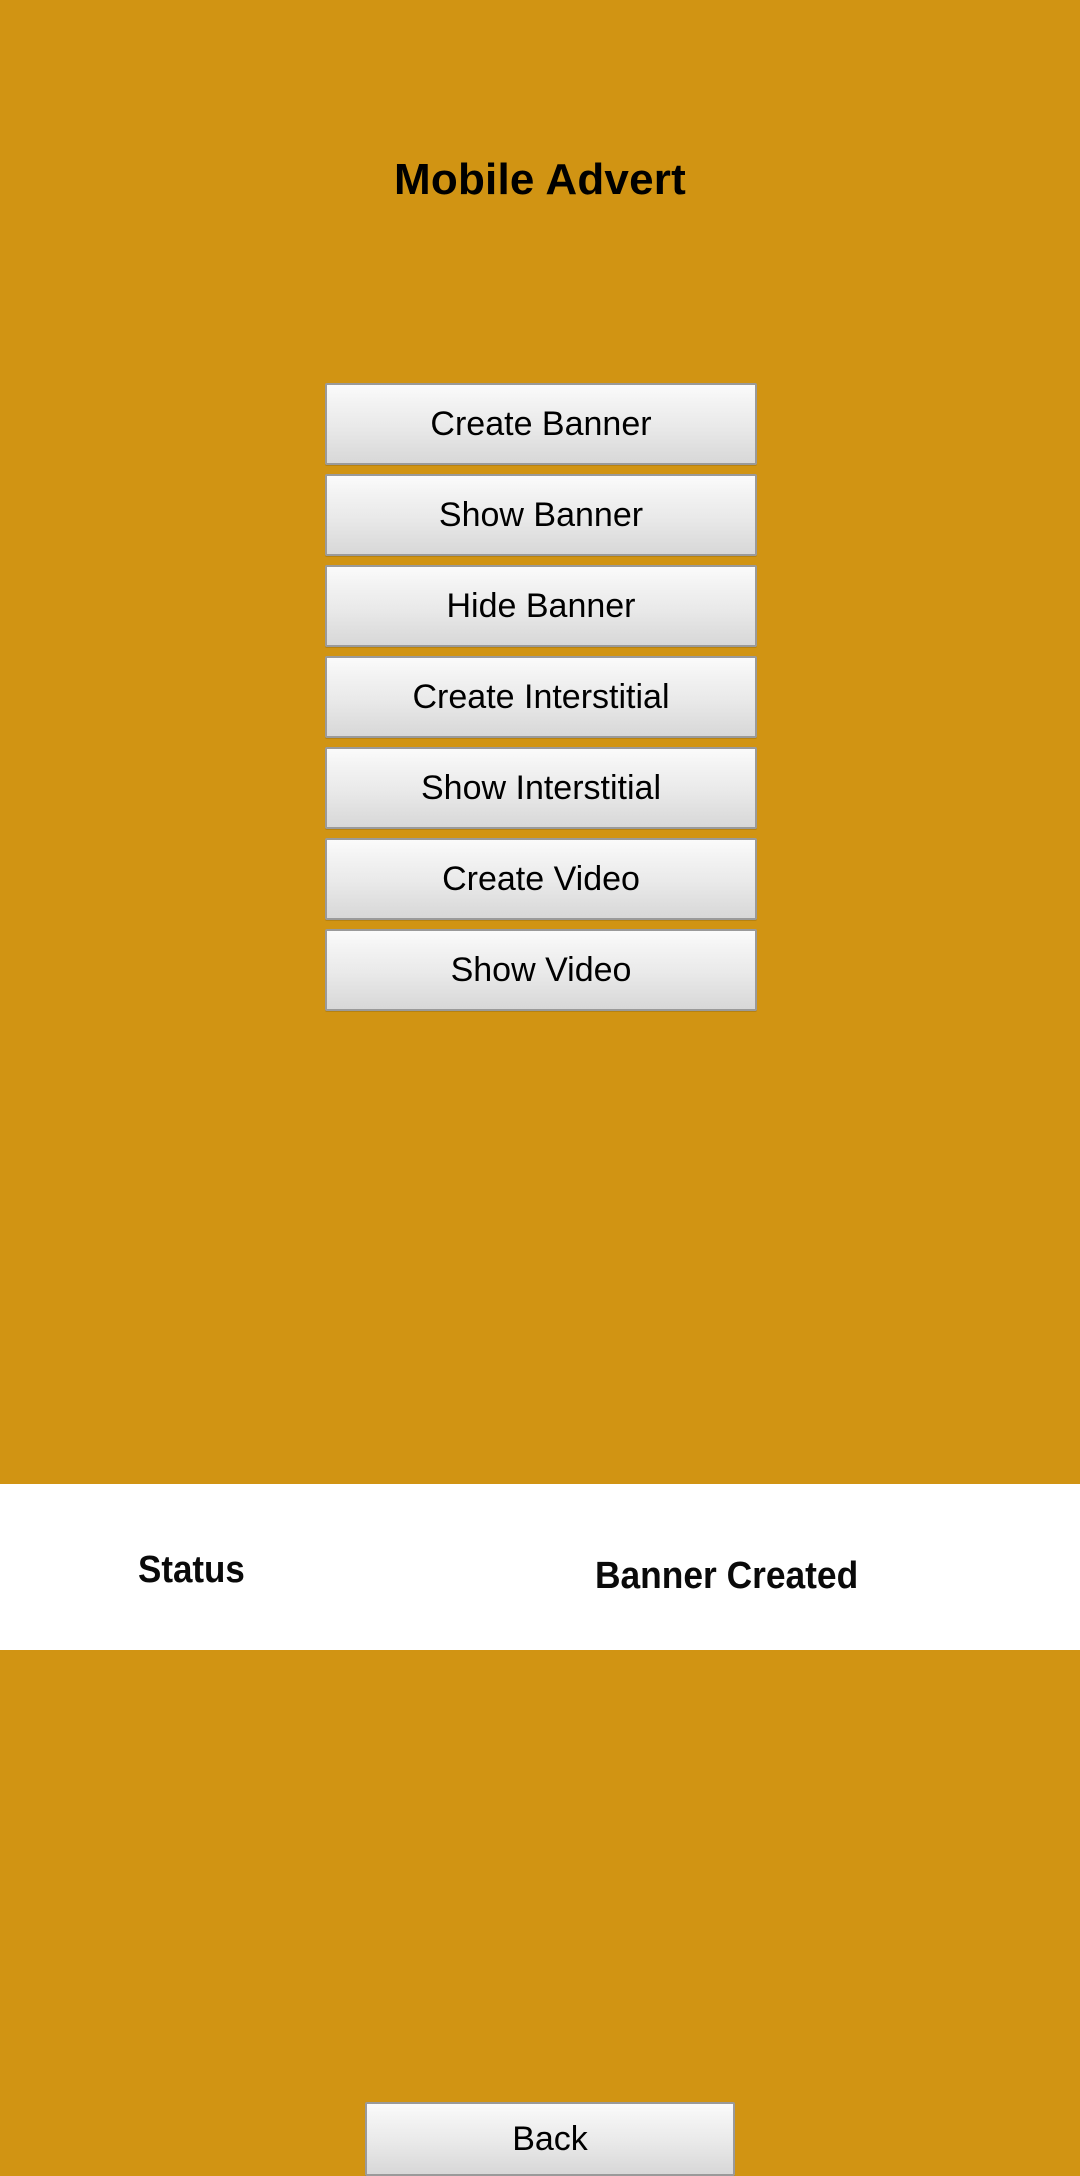 The height and width of the screenshot is (2176, 1080). What do you see at coordinates (541, 515) in the screenshot?
I see `show-banner-button: Show Banner` at bounding box center [541, 515].